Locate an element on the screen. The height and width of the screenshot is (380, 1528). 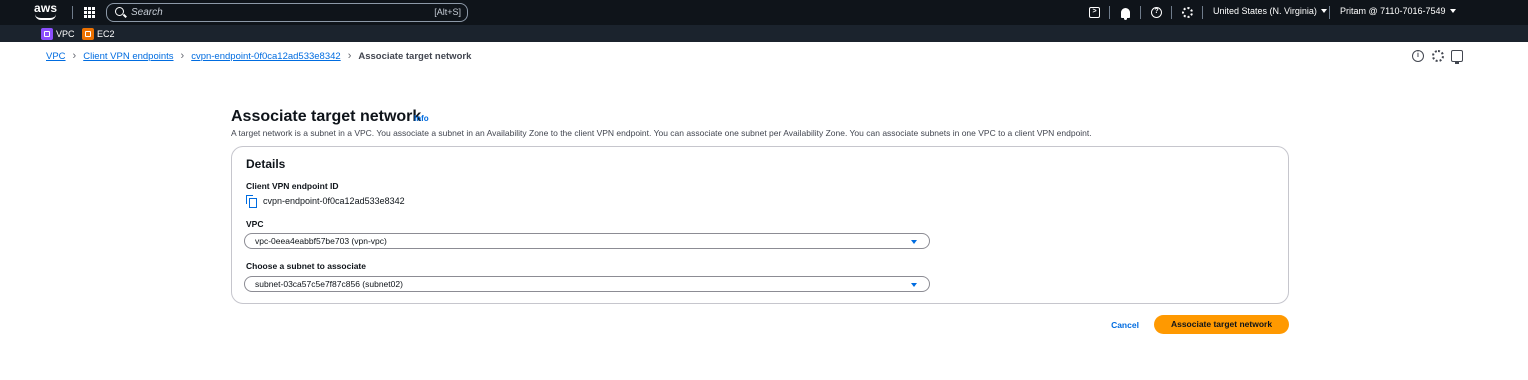
breadcrumb-vpc: VPC is located at coordinates (56, 56).